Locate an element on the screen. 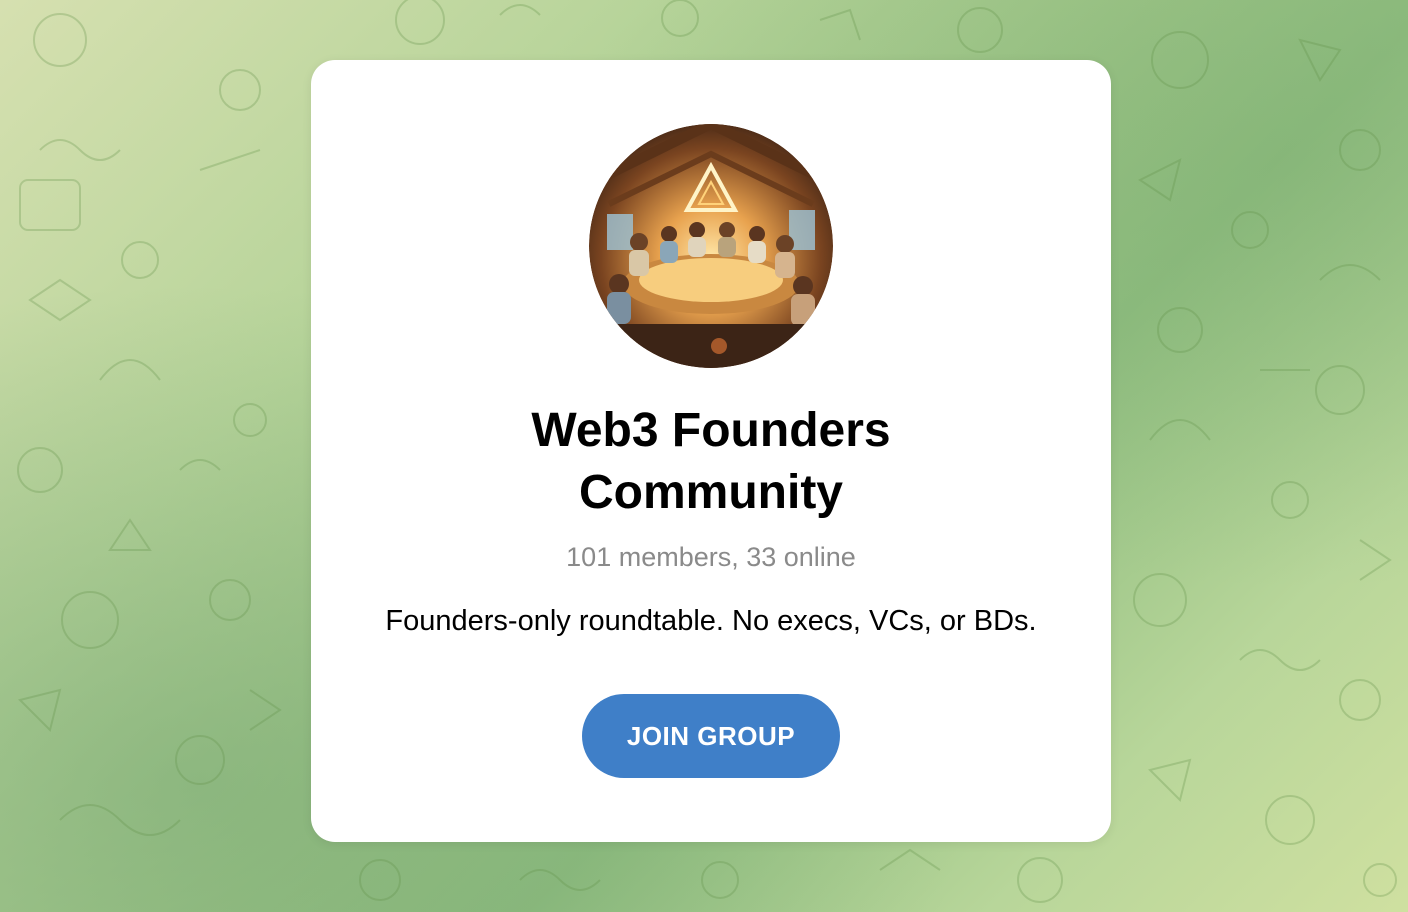 This screenshot has width=1408, height=912. member-count: 101 members, 33 online is located at coordinates (711, 557).